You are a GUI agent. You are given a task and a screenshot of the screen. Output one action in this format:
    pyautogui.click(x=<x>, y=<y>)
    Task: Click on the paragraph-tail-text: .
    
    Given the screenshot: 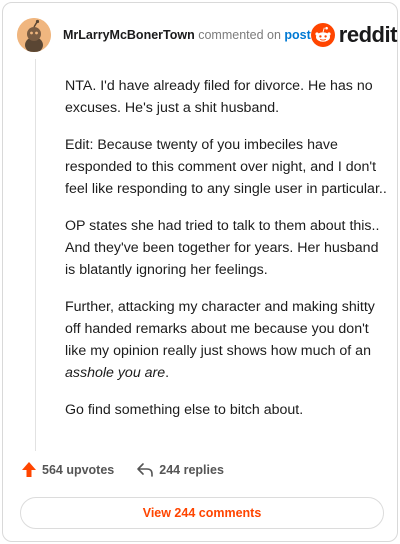 What is the action you would take?
    pyautogui.click(x=167, y=373)
    